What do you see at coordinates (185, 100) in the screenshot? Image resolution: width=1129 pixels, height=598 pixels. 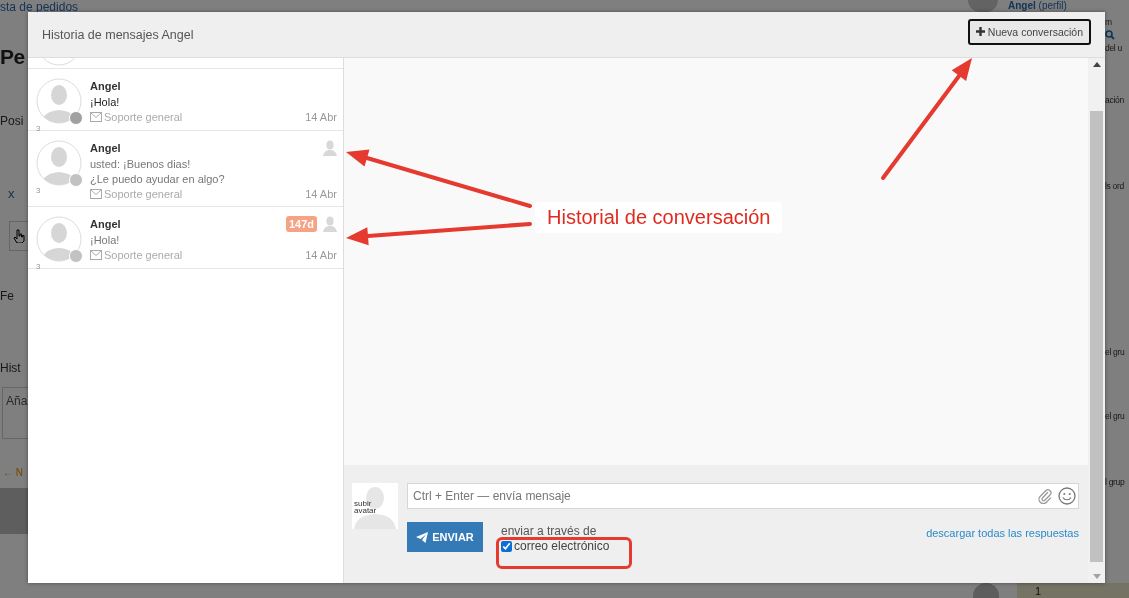 I see `conversation-item: 3 Angel ¡Hola! Soporte general 14 Abr` at bounding box center [185, 100].